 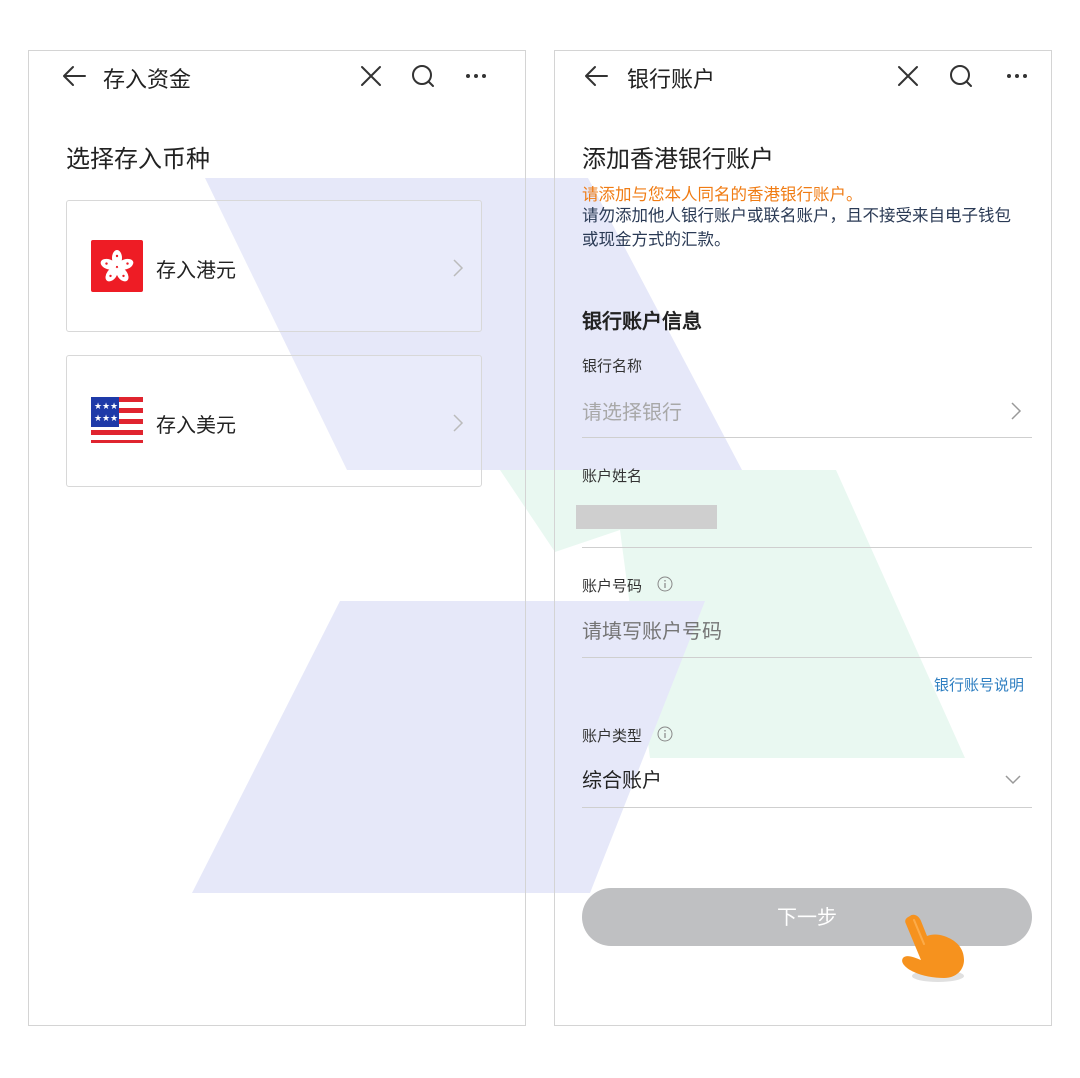 I want to click on redacted-account-name, so click(x=646, y=517).